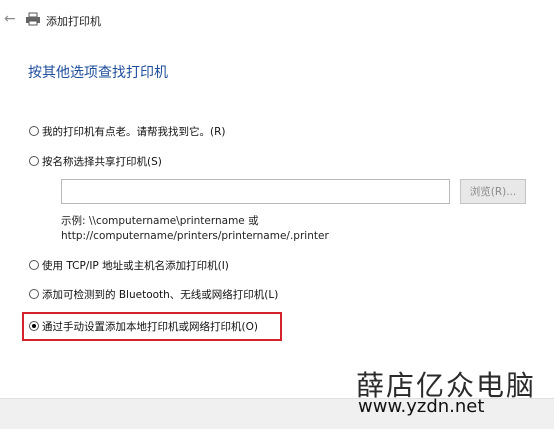  What do you see at coordinates (160, 294) in the screenshot?
I see `option-label: 添加可检测到的 Bluetooth、无线或网络打印机(L)` at bounding box center [160, 294].